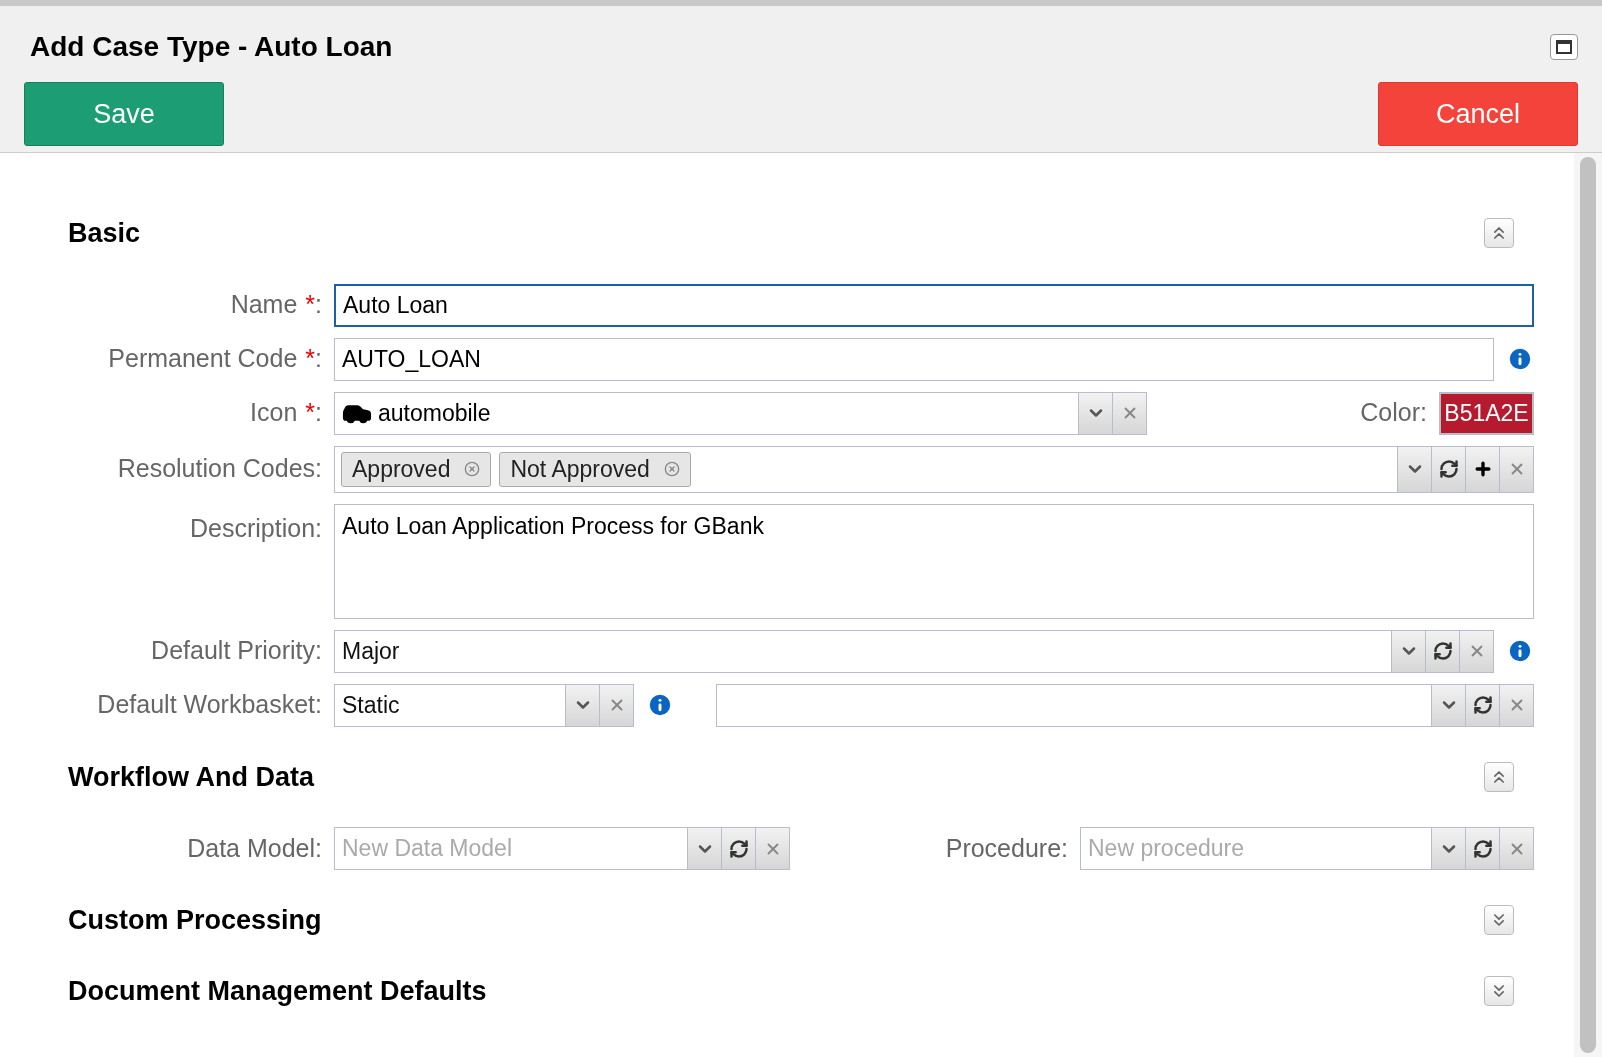 The width and height of the screenshot is (1602, 1057). I want to click on tag-field: Approved Not Approved, so click(934, 469).